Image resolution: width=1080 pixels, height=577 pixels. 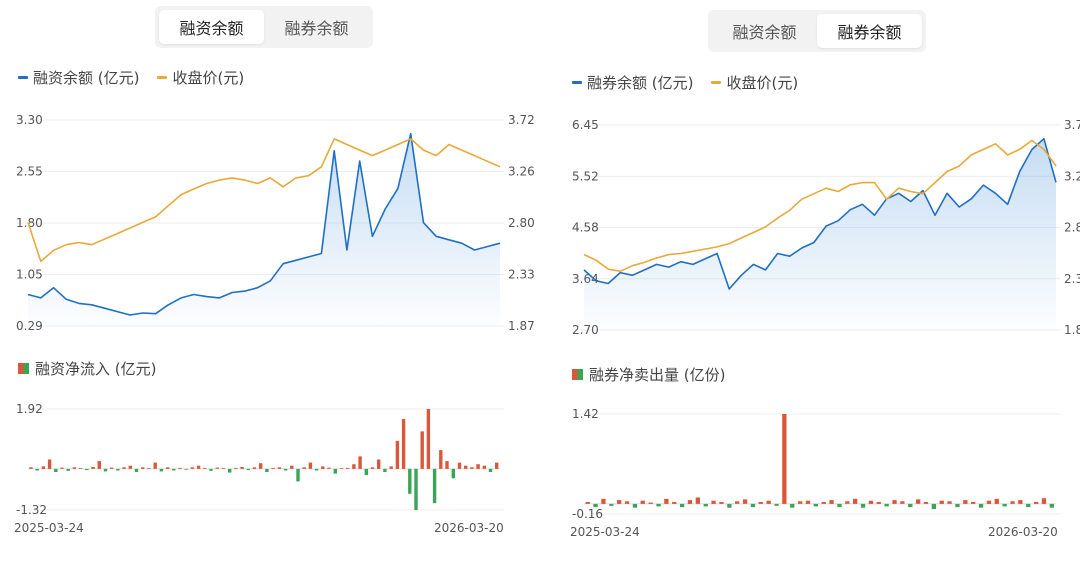 What do you see at coordinates (1023, 532) in the screenshot?
I see `right-date-end: 2026-03-20` at bounding box center [1023, 532].